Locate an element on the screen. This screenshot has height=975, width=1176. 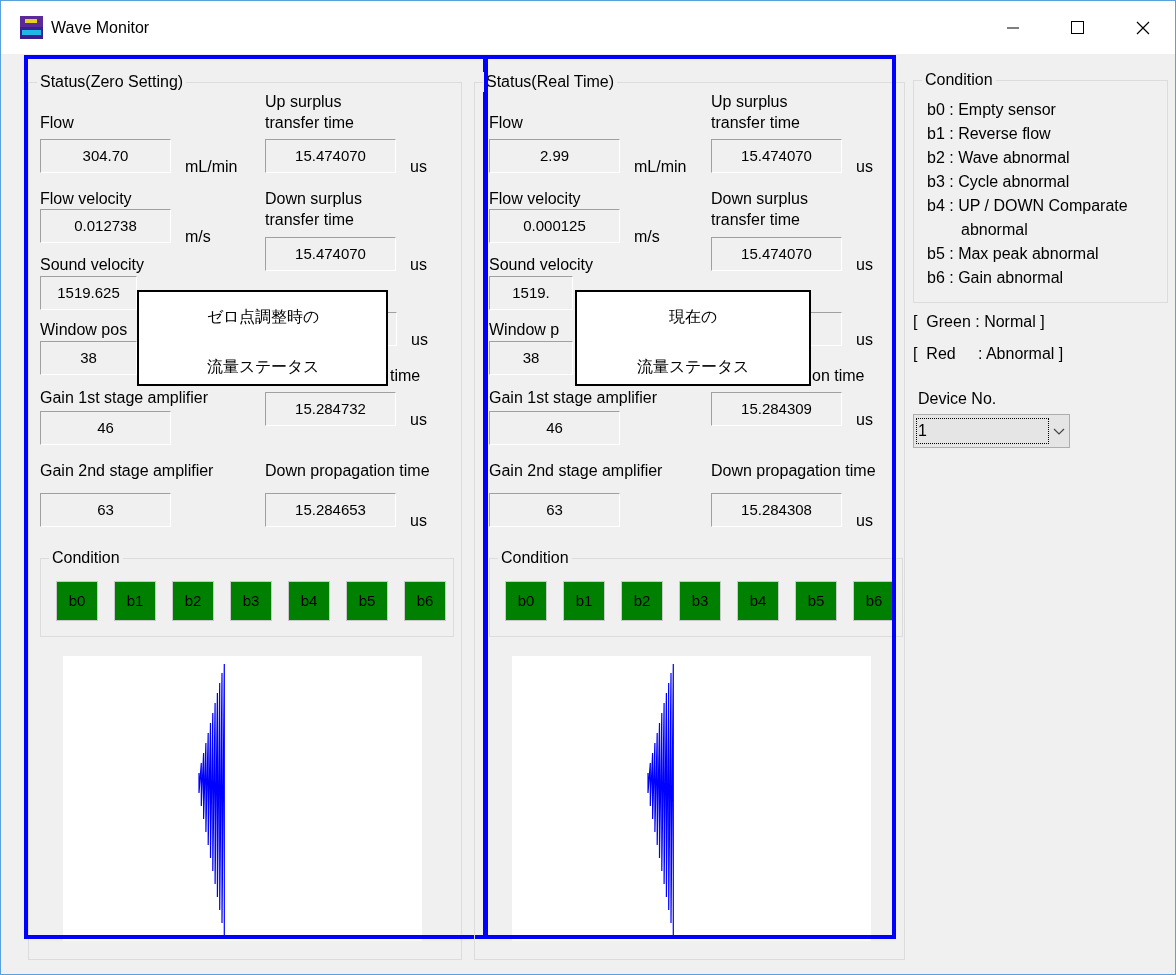
chevron-down-icon is located at coordinates (1059, 431).